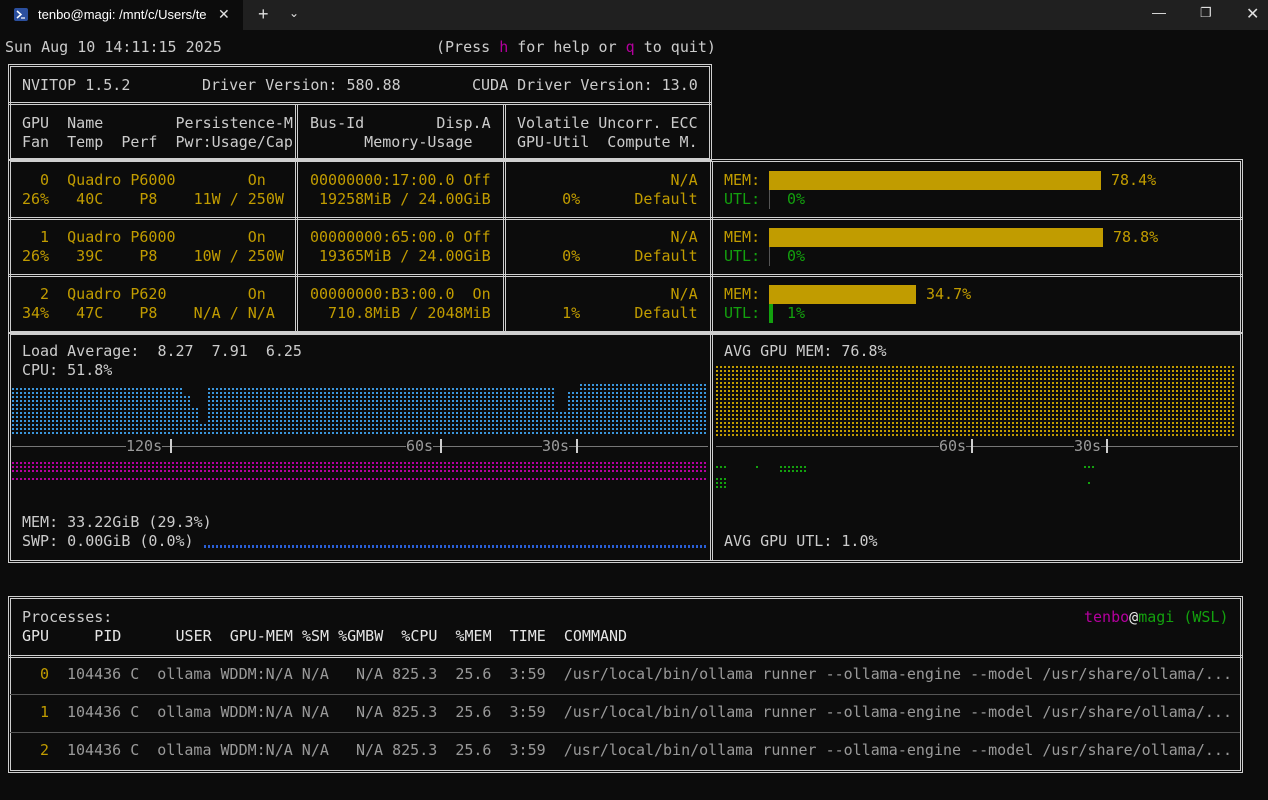 The height and width of the screenshot is (800, 1268). I want to click on col-header: Fan Temp Perf Pwr:Usage/Cap, so click(157, 142).